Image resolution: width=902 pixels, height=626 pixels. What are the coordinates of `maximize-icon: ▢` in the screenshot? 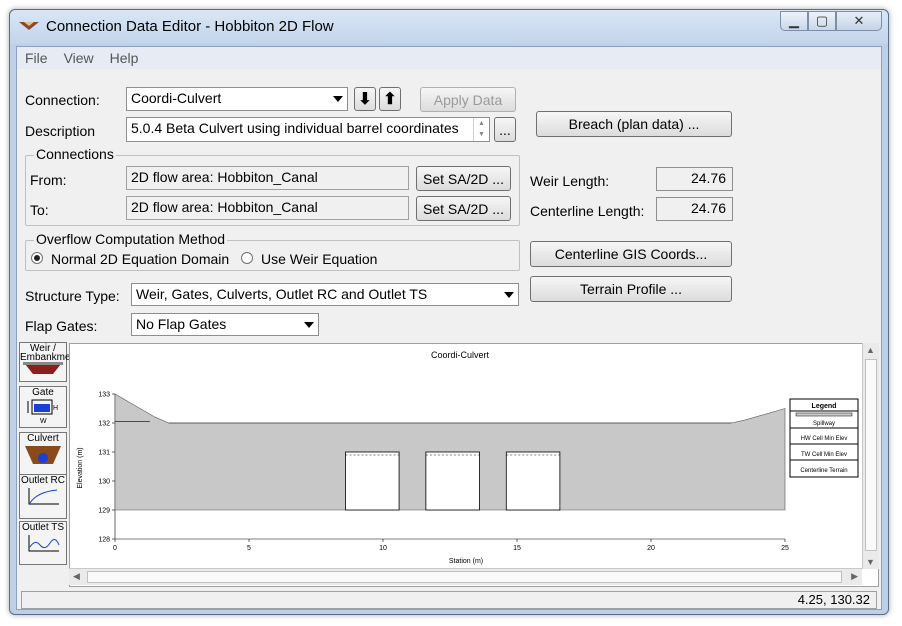 It's located at (822, 20).